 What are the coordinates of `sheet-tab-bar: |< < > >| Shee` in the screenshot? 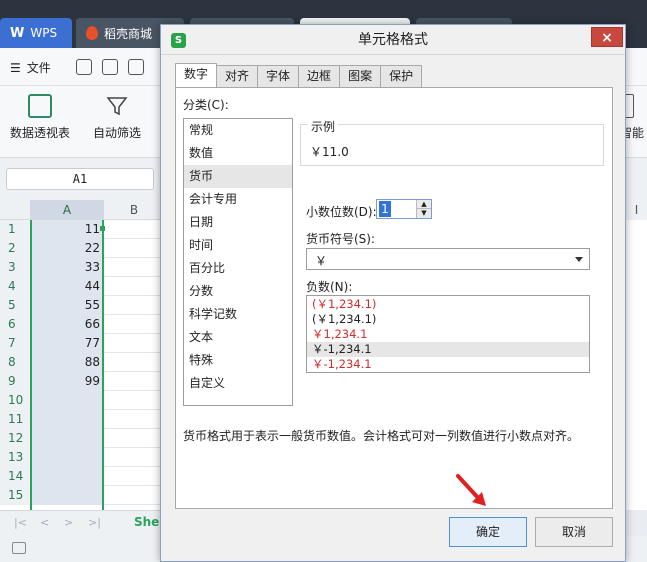 It's located at (83, 523).